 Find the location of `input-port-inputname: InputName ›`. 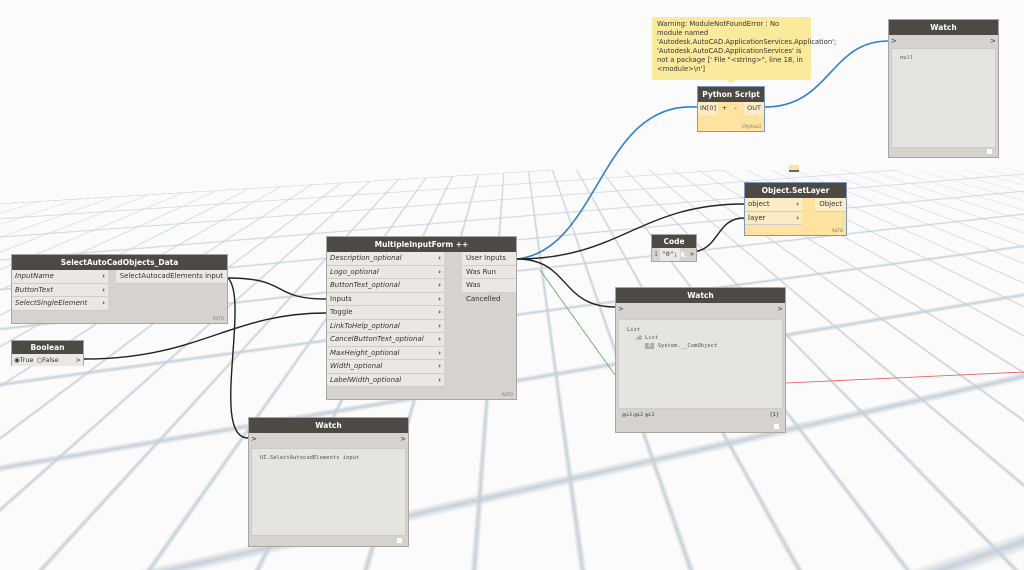

input-port-inputname: InputName › is located at coordinates (60, 277).